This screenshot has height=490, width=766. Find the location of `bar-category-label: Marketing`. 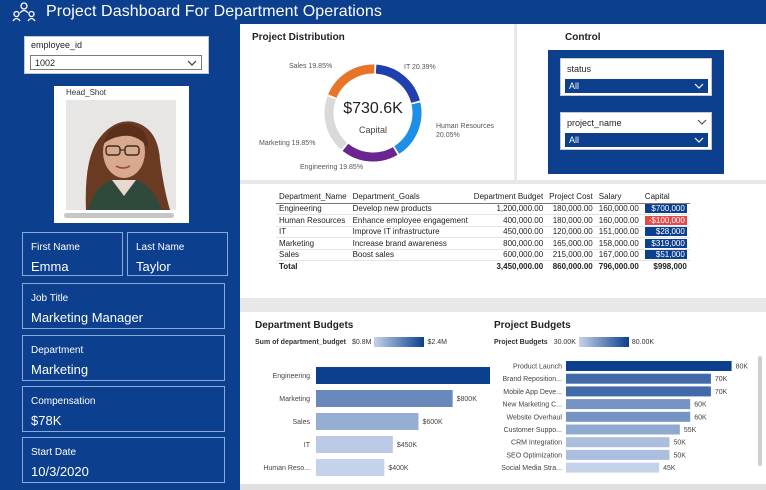

bar-category-label: Marketing is located at coordinates (294, 399).